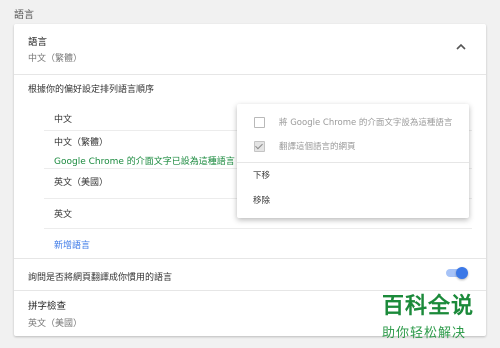  Describe the element at coordinates (262, 201) in the screenshot. I see `menu-item-label: 移除` at that location.